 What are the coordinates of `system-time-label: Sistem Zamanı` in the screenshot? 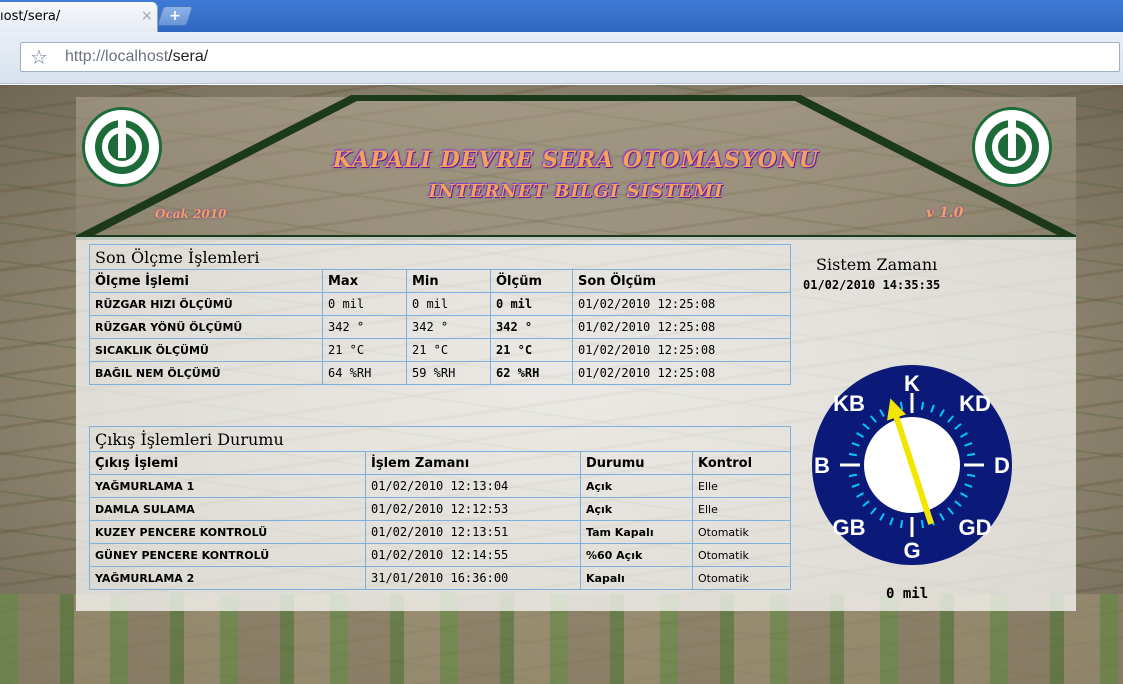 It's located at (877, 264).